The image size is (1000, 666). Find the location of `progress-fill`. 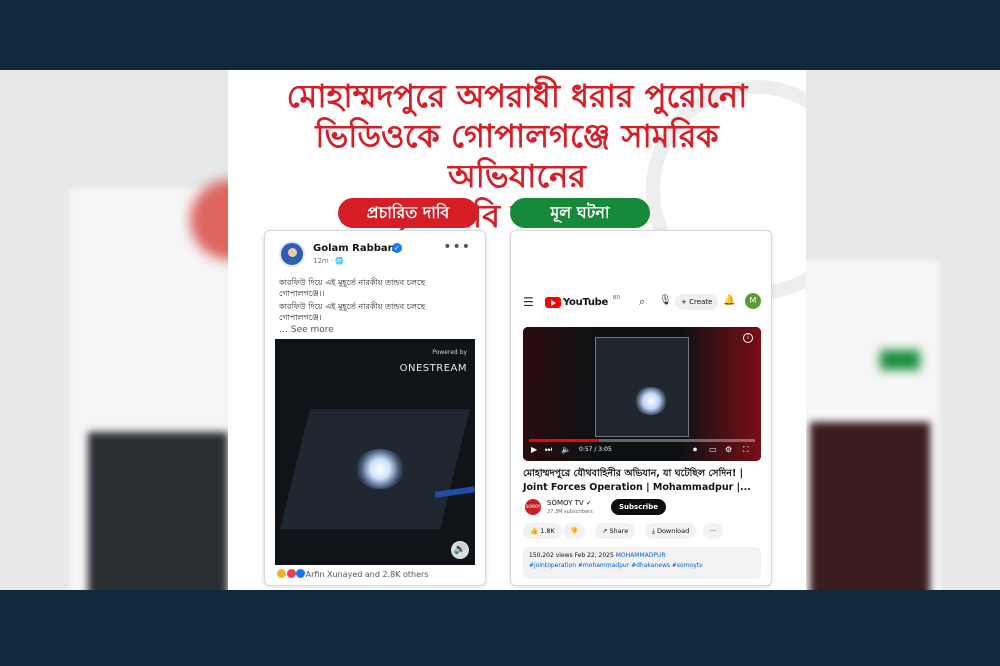

progress-fill is located at coordinates (564, 440).